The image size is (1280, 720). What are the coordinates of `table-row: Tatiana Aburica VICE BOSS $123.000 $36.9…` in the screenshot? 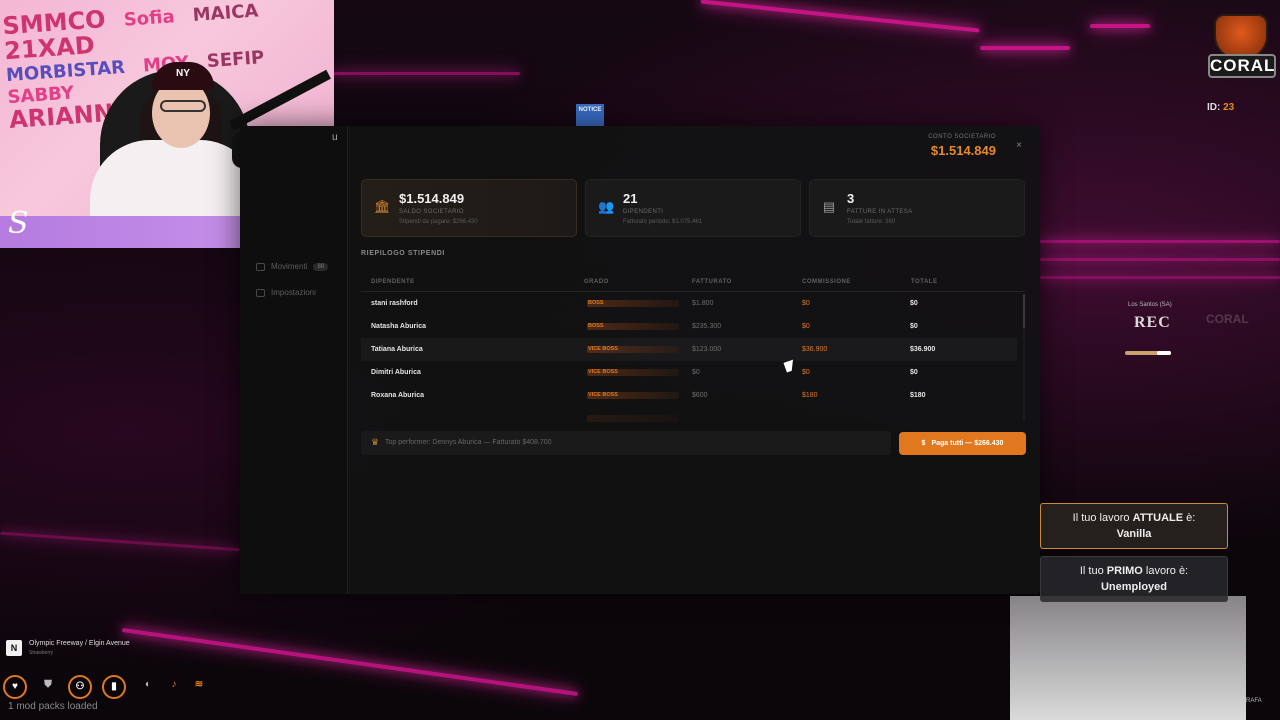 It's located at (689, 349).